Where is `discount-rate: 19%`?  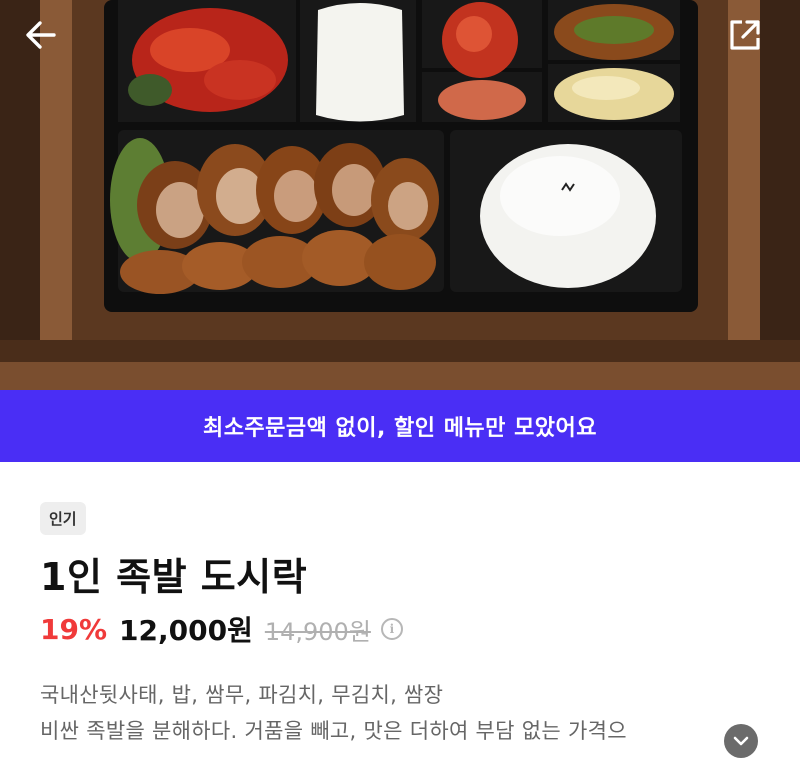 discount-rate: 19% is located at coordinates (74, 629).